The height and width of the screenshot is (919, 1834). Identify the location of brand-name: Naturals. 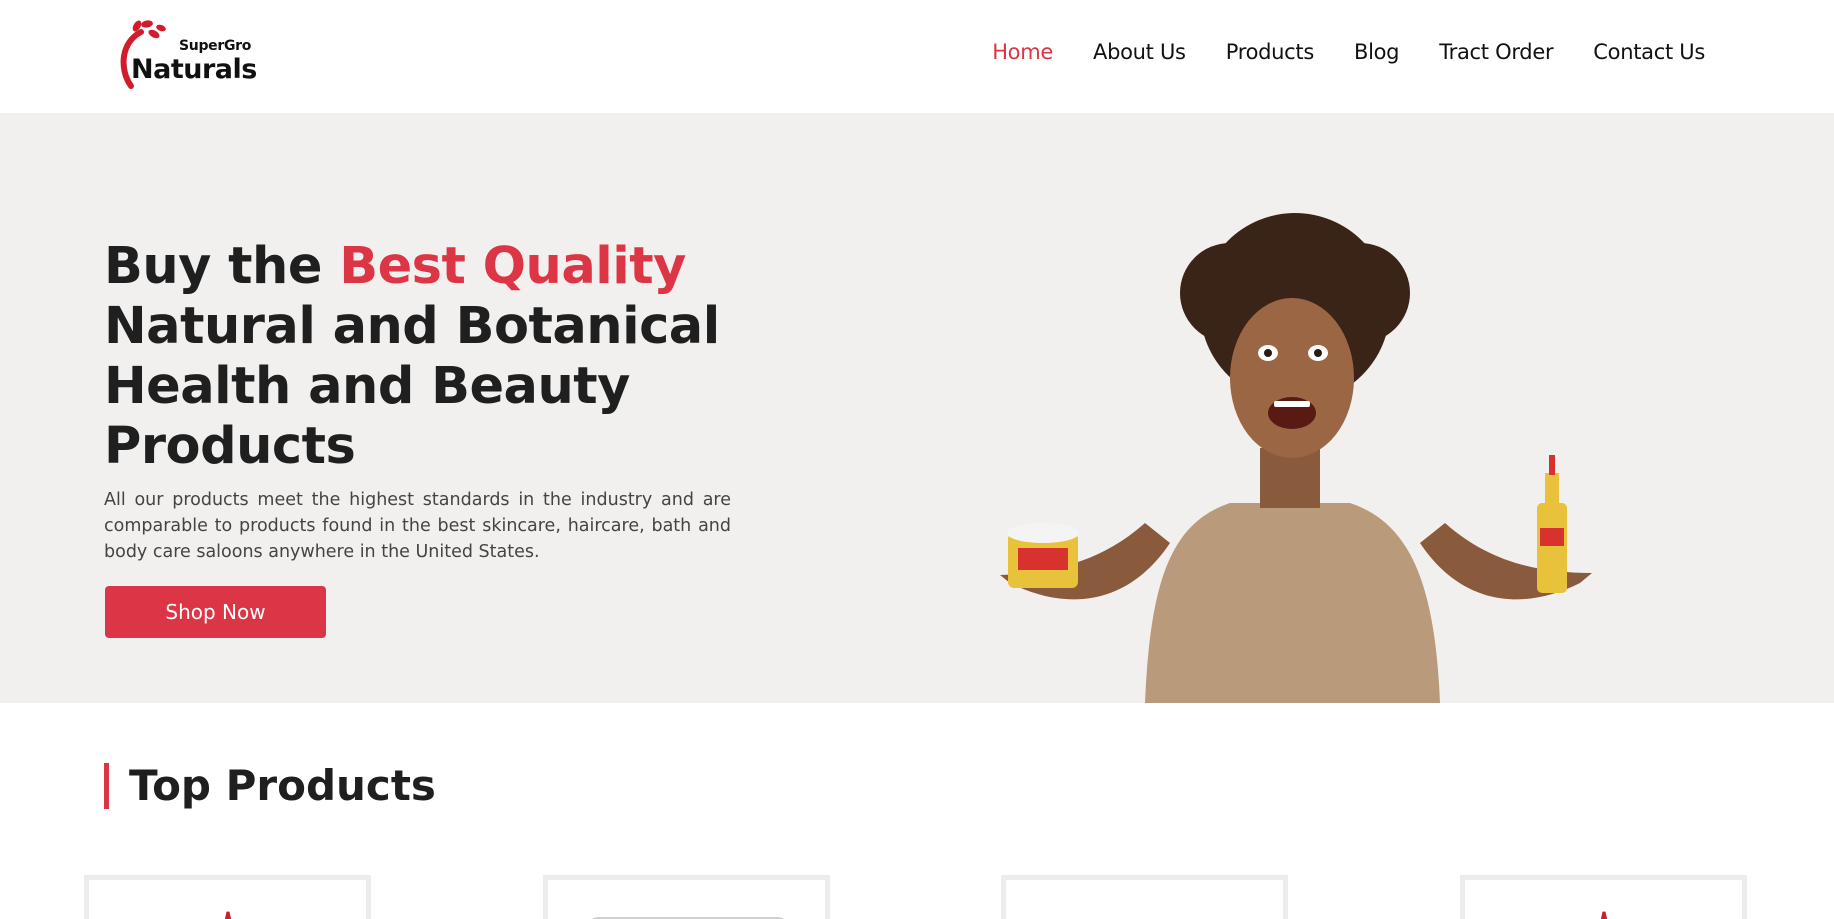
(194, 69).